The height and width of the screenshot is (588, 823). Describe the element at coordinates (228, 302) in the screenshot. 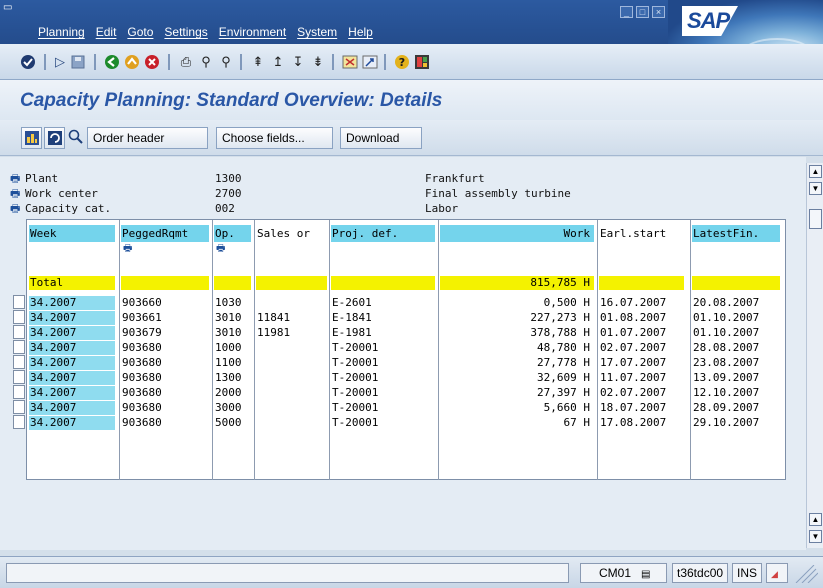

I see `cell-operation: 1030` at that location.